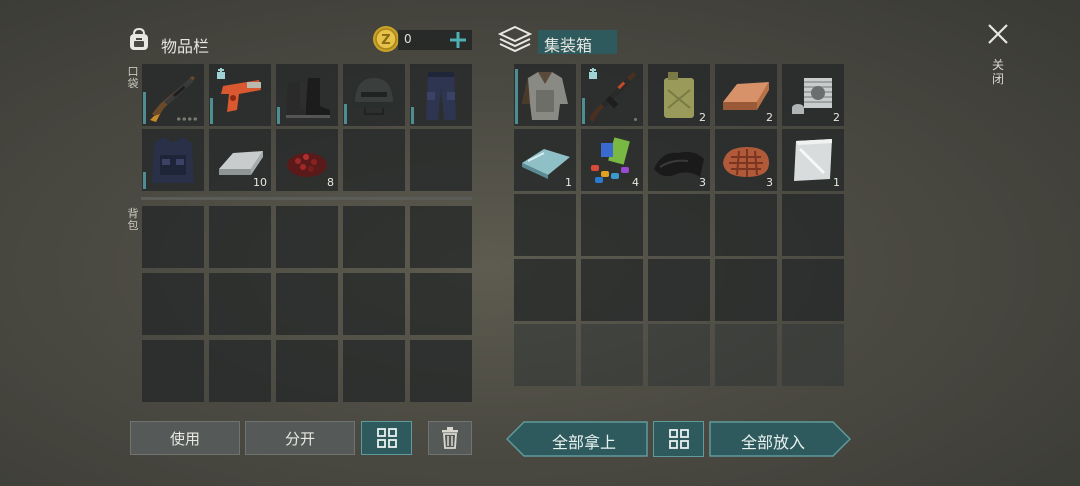 This screenshot has width=1080, height=486. I want to click on item-slot-copper-ingot: 2, so click(746, 95).